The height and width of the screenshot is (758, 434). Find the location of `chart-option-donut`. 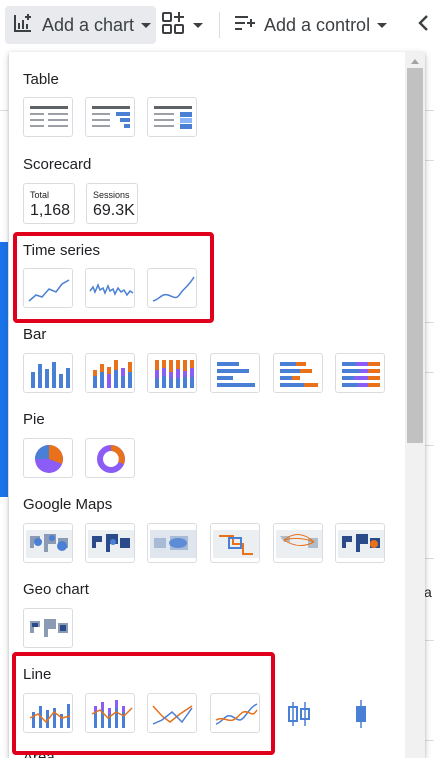

chart-option-donut is located at coordinates (110, 458).